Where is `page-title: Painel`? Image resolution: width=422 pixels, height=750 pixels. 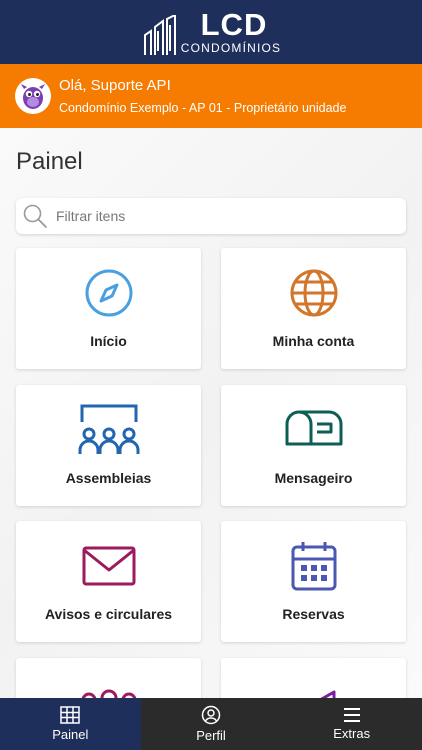 page-title: Painel is located at coordinates (49, 161).